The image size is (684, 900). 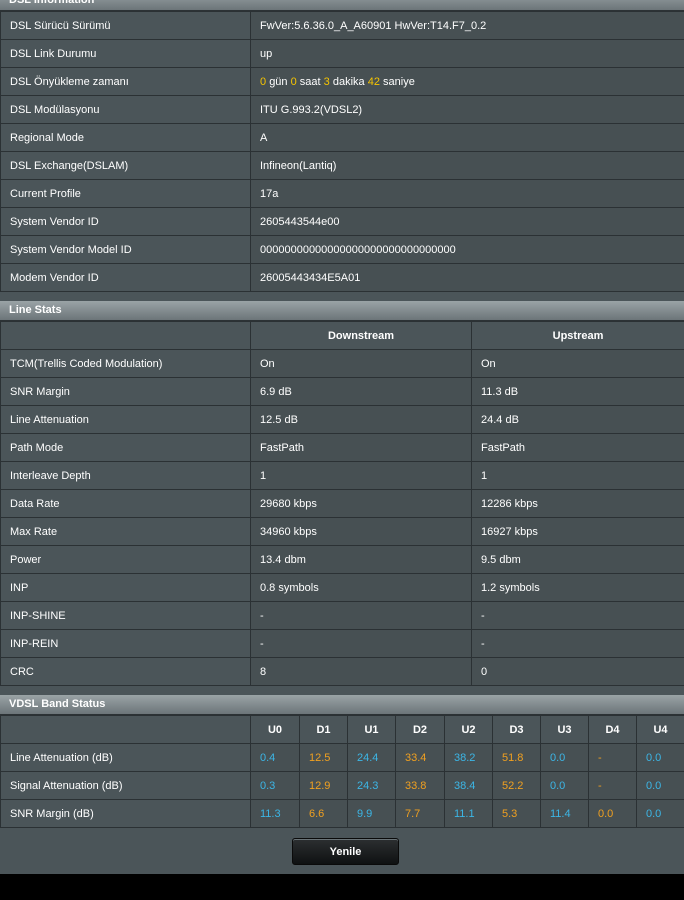 What do you see at coordinates (467, 277) in the screenshot?
I see `row-value: 26005443434E5A01` at bounding box center [467, 277].